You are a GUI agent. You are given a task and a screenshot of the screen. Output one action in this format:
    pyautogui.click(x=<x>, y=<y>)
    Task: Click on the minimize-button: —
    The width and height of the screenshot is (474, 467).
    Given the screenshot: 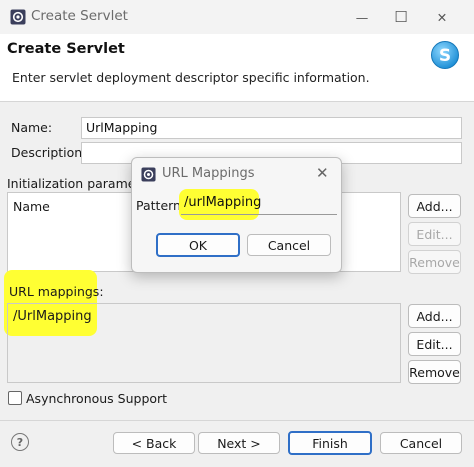 What is the action you would take?
    pyautogui.click(x=362, y=17)
    